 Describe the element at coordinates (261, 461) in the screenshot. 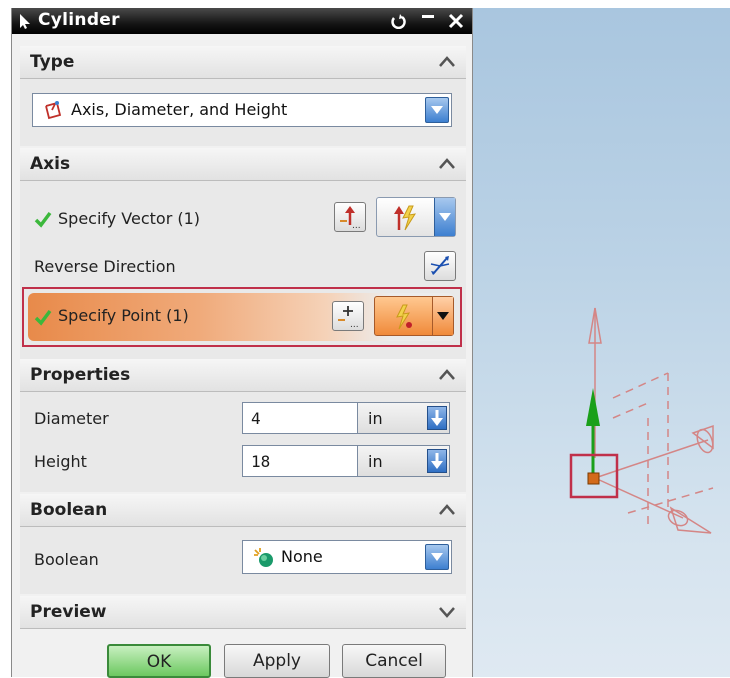

I see `height-value: 18` at that location.